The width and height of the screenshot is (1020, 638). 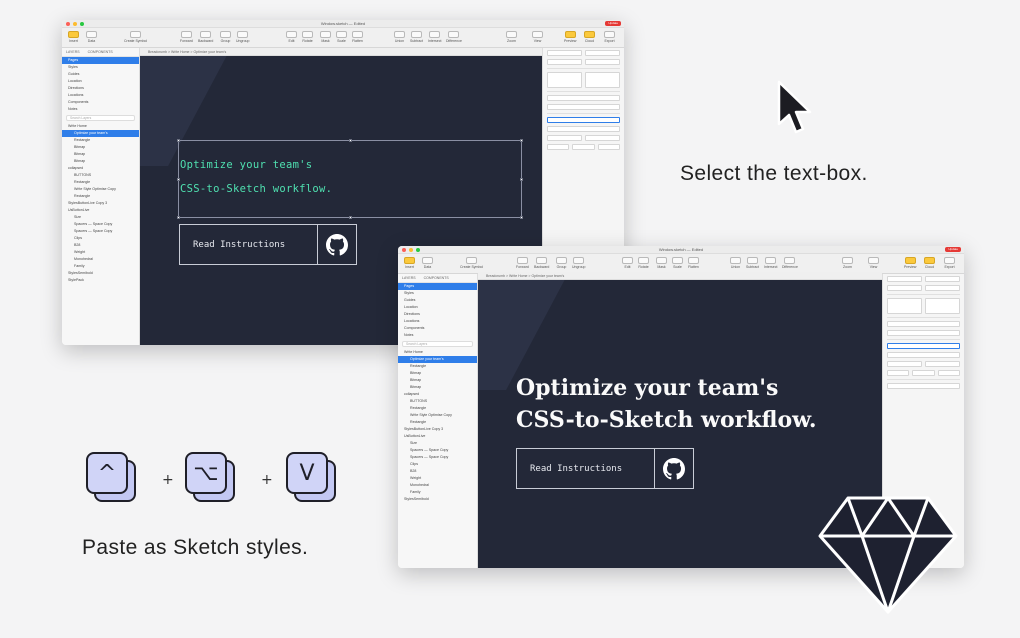 What do you see at coordinates (923, 333) in the screenshot?
I see `style-sync-field` at bounding box center [923, 333].